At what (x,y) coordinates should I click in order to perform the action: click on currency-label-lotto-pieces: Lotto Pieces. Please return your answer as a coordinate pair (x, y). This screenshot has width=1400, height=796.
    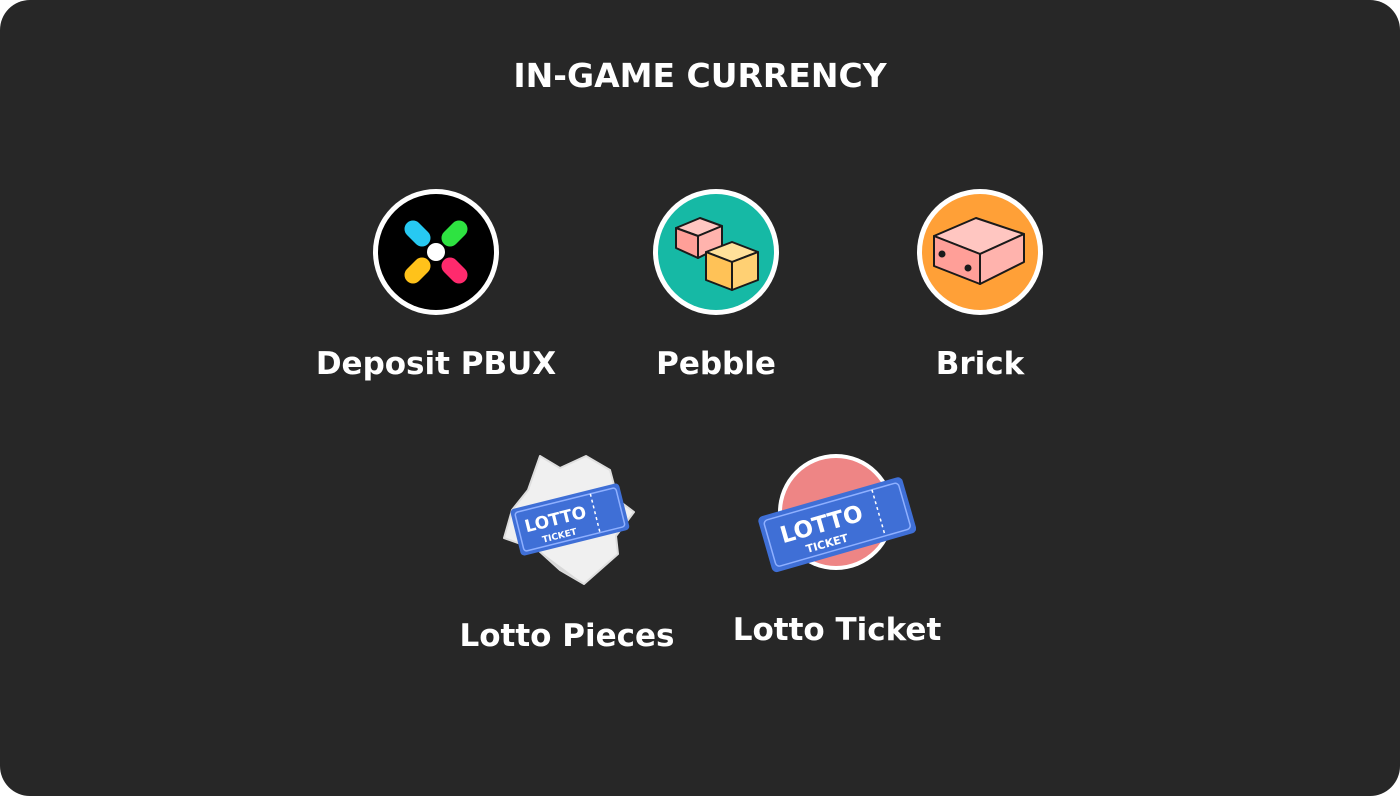
    Looking at the image, I should click on (567, 636).